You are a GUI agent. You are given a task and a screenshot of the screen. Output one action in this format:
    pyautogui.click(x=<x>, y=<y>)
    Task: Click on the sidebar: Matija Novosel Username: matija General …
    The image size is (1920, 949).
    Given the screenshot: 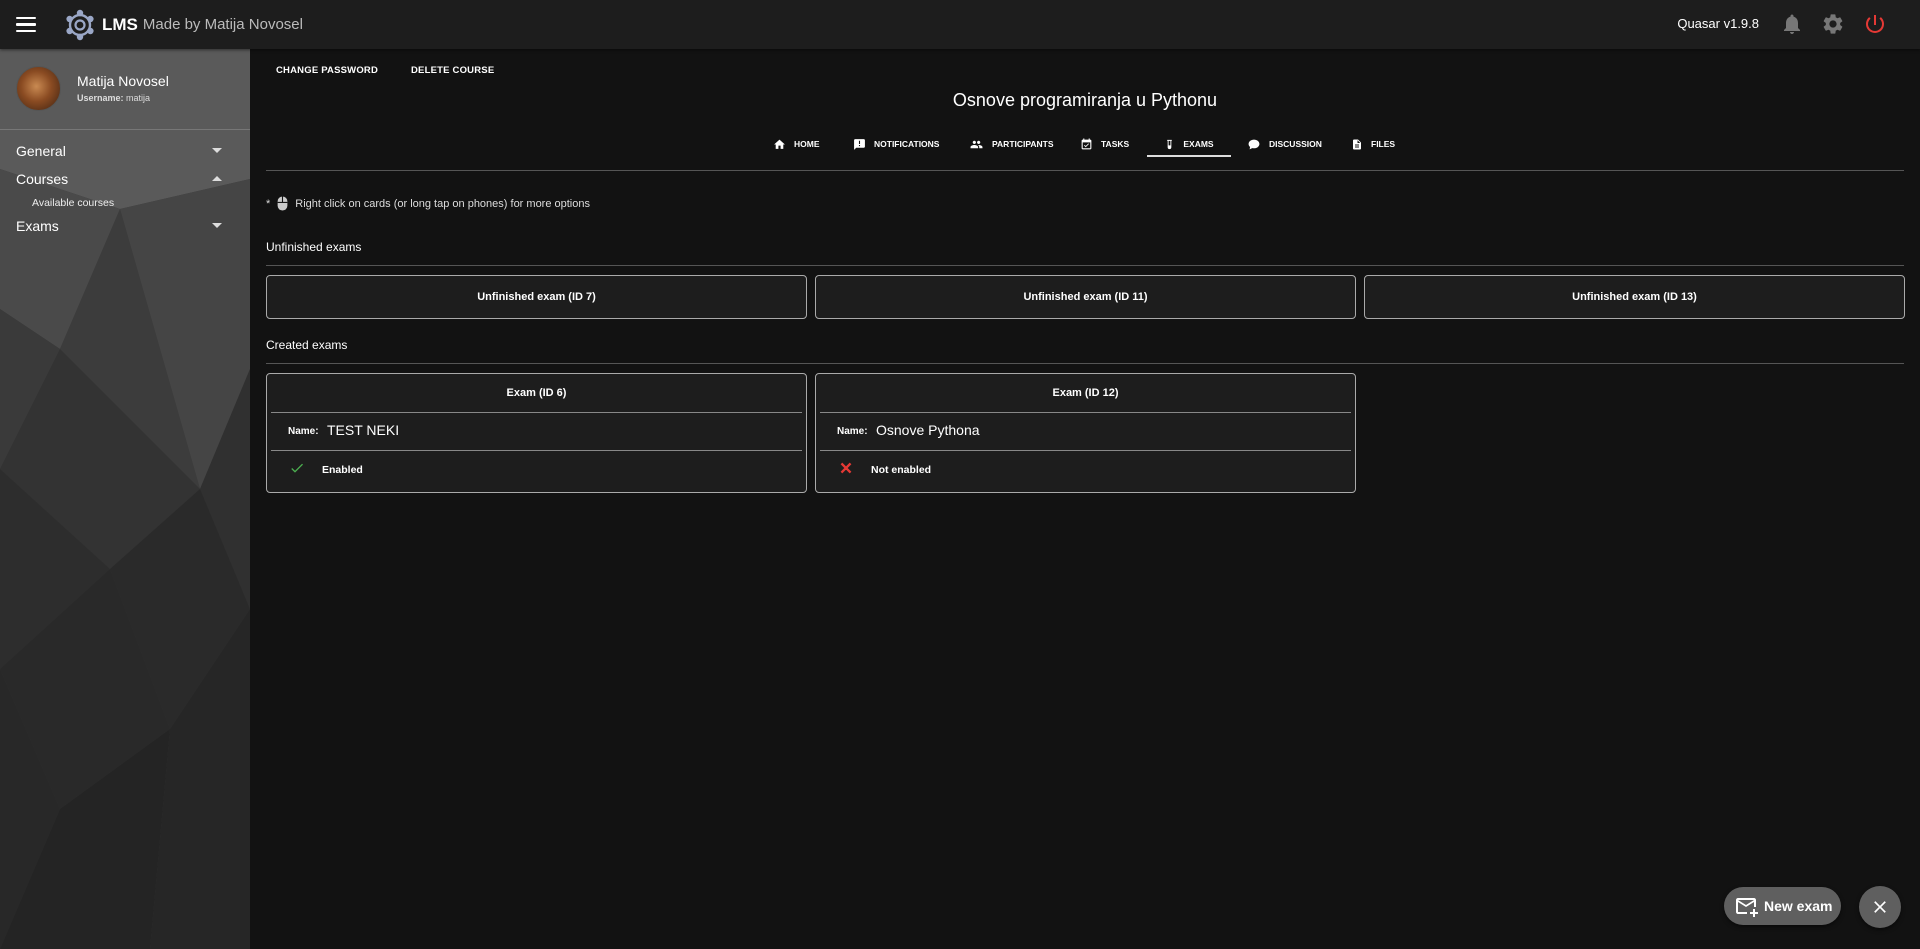 What is the action you would take?
    pyautogui.click(x=125, y=499)
    